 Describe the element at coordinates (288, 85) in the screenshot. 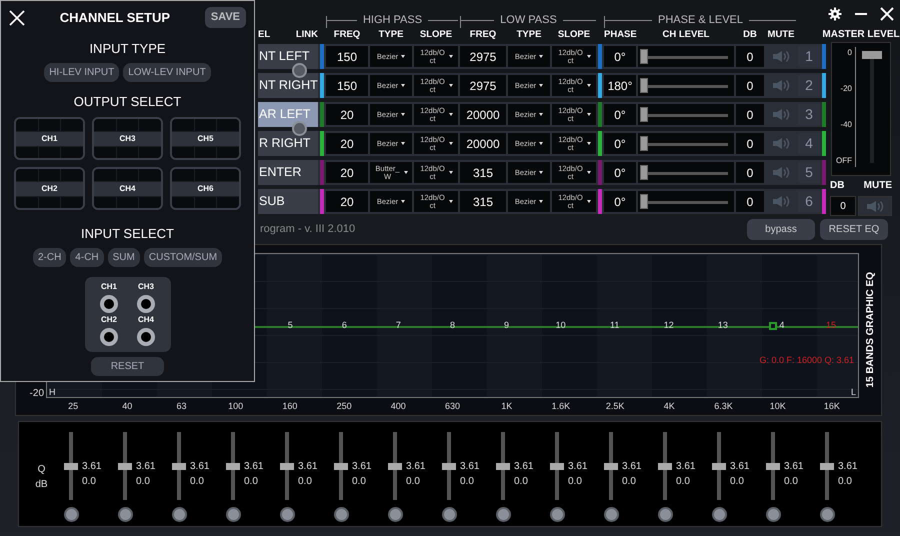

I see `channel-name: NT RIGHT` at that location.